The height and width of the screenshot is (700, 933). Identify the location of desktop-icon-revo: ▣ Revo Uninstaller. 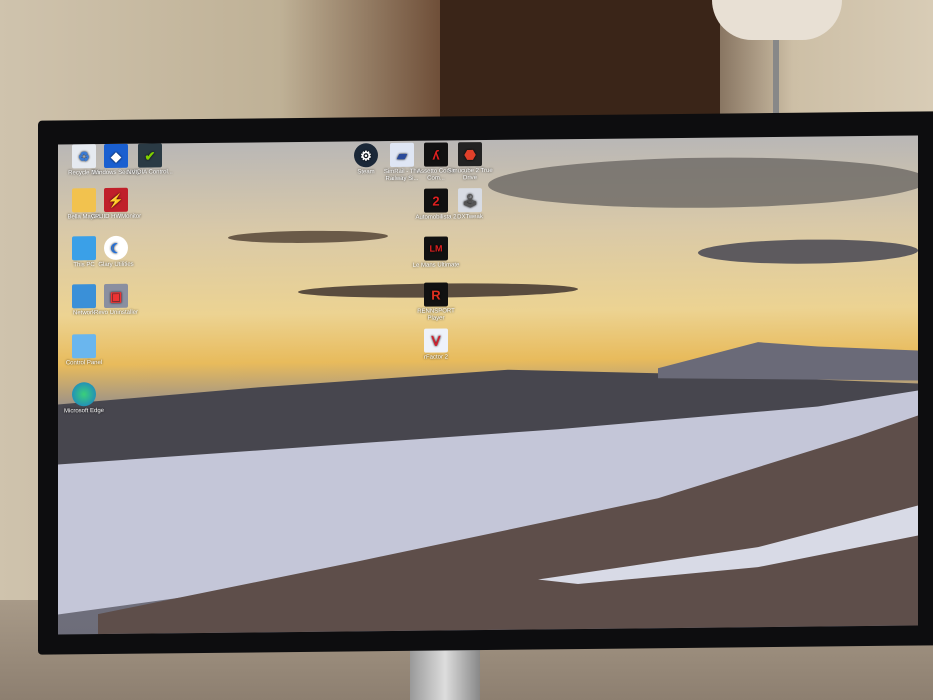
(116, 300).